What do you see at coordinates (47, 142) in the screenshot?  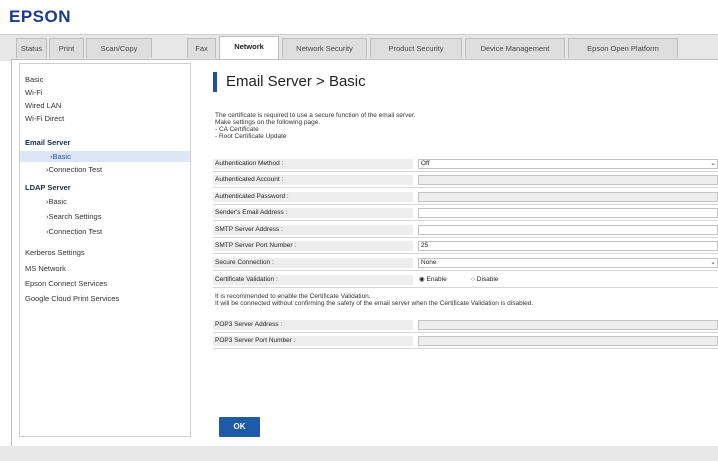 I see `sidebar-item-email-server: Email Server` at bounding box center [47, 142].